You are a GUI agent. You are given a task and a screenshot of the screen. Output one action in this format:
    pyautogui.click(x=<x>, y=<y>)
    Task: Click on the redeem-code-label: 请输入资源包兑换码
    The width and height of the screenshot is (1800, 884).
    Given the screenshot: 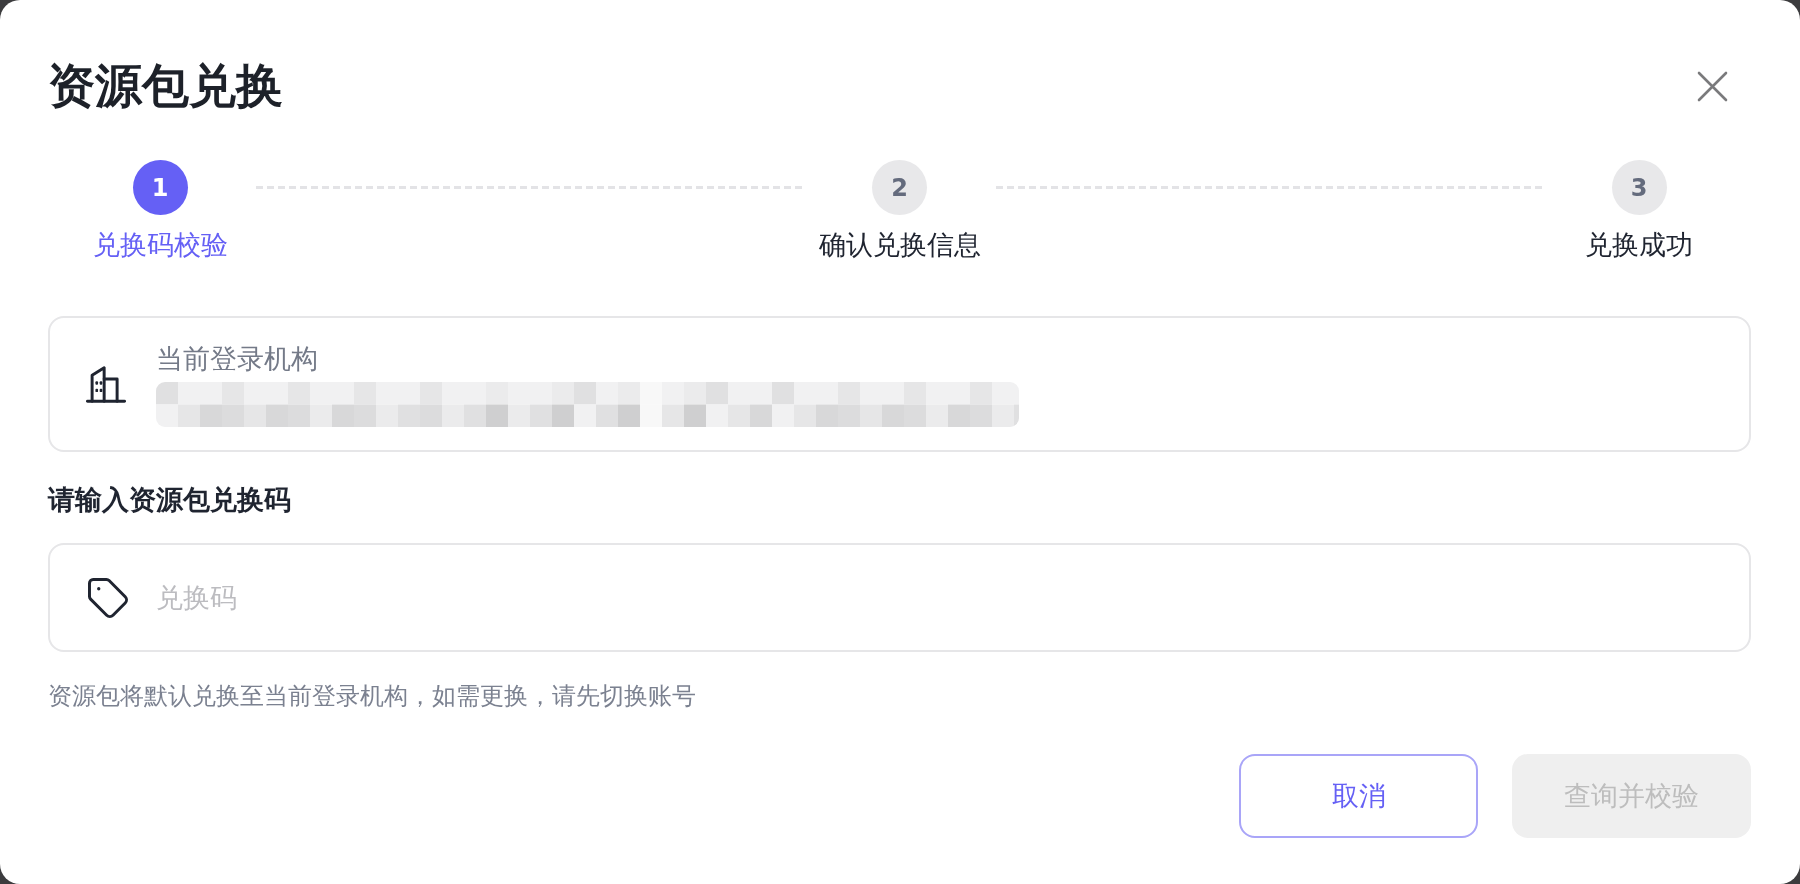 What is the action you would take?
    pyautogui.click(x=170, y=500)
    